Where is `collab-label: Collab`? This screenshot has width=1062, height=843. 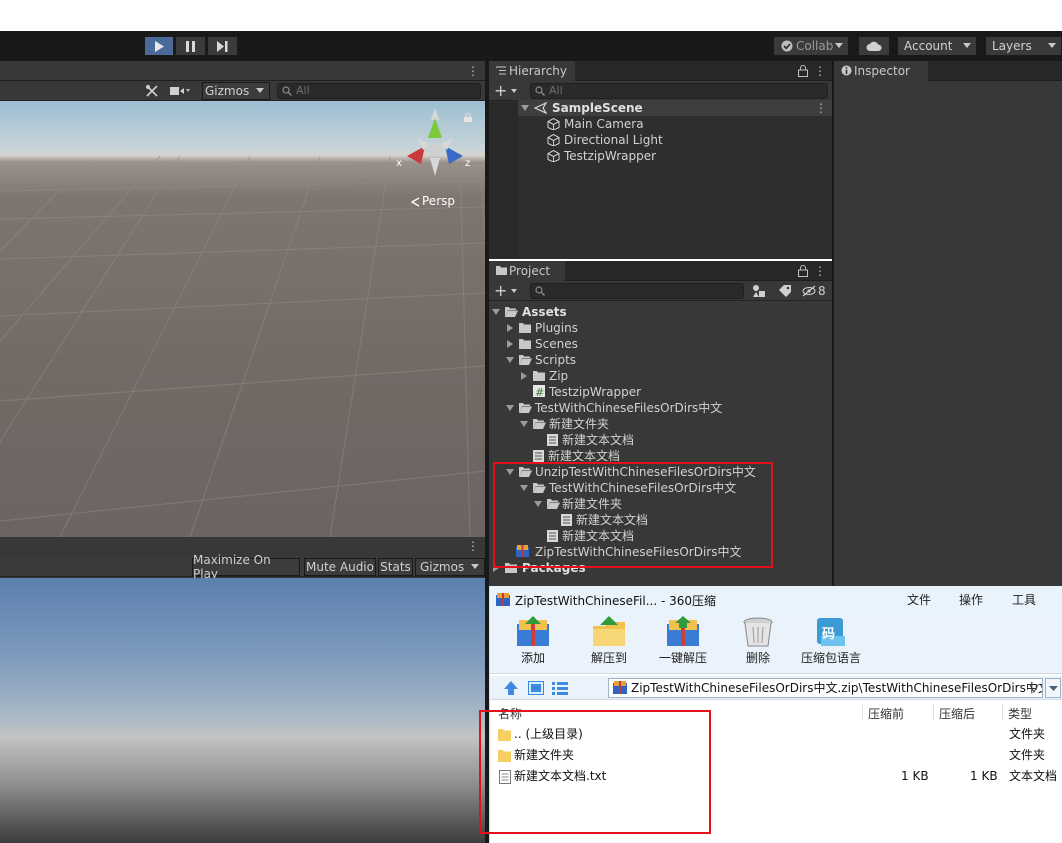
collab-label: Collab is located at coordinates (815, 46).